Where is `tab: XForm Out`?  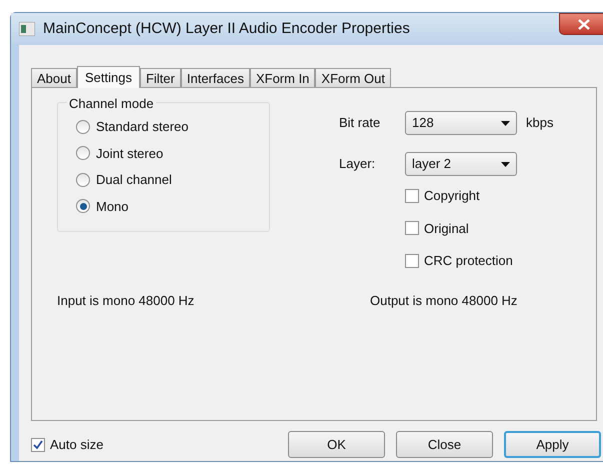 tab: XForm Out is located at coordinates (353, 77).